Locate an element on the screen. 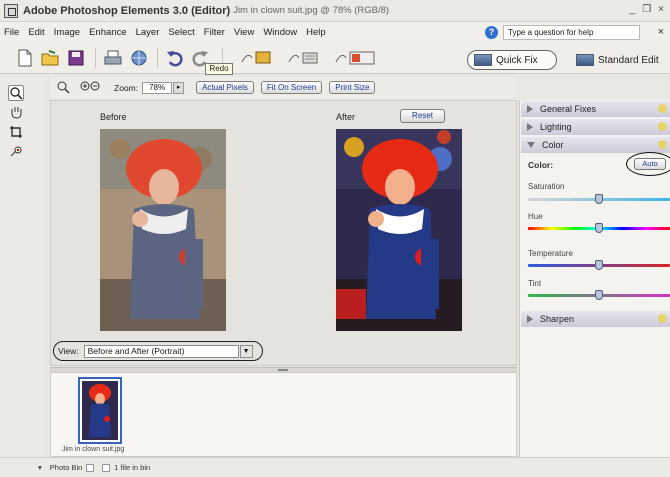 The image size is (670, 477). print-size-button: Print Size is located at coordinates (352, 87).